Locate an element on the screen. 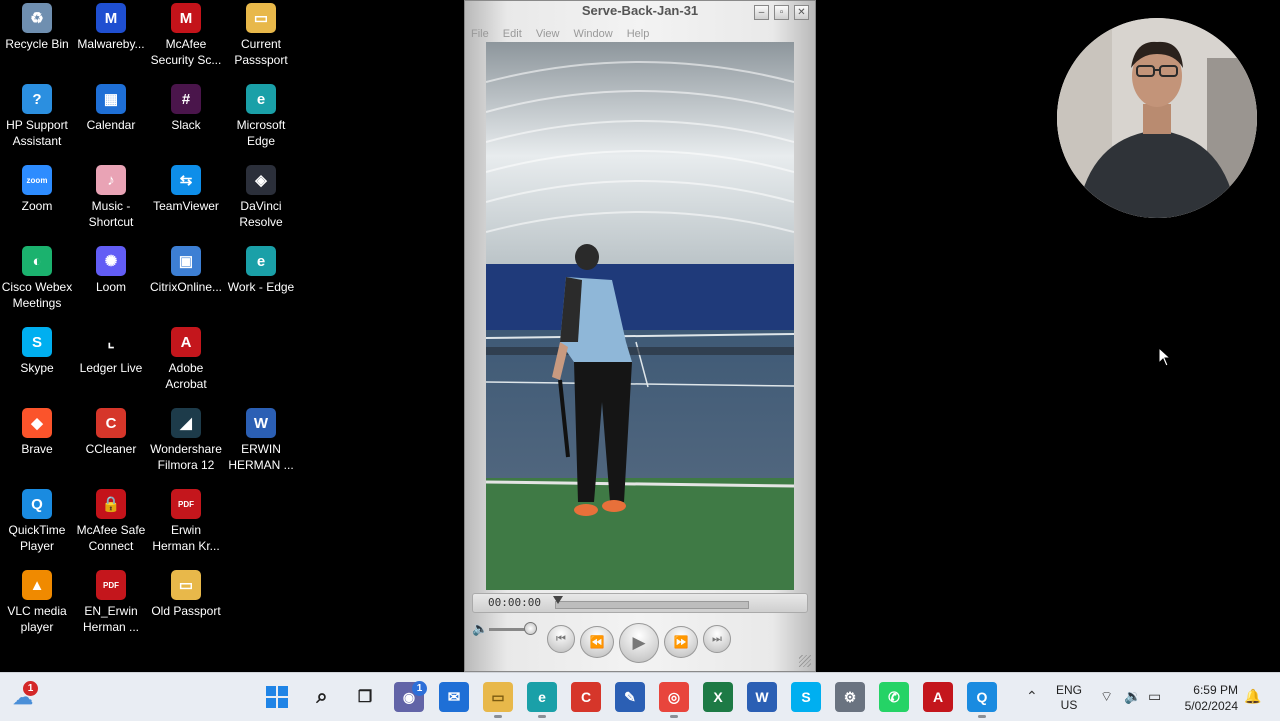 The width and height of the screenshot is (1280, 721). desktop-icon: ◆ Brave is located at coordinates (37, 444).